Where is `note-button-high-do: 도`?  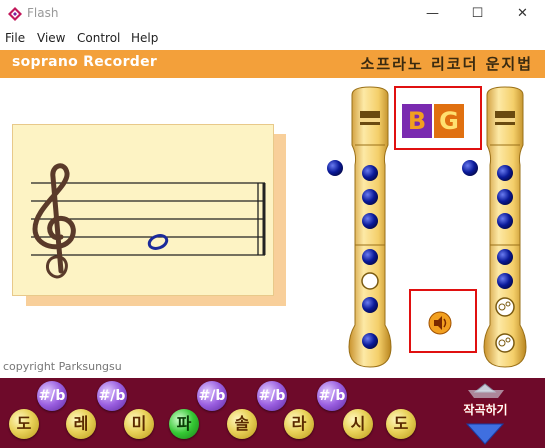 note-button-high-do: 도 is located at coordinates (401, 424).